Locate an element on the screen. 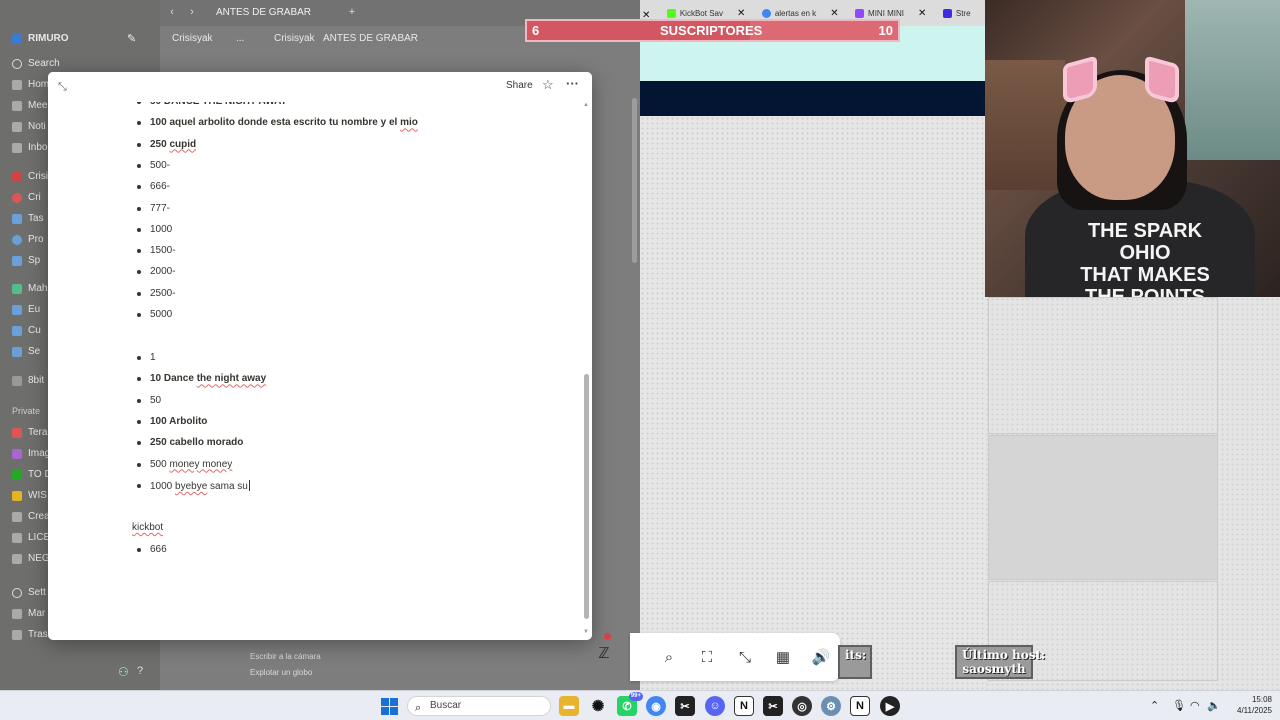 The height and width of the screenshot is (720, 1280). bullet-item: 5000 is located at coordinates (154, 314).